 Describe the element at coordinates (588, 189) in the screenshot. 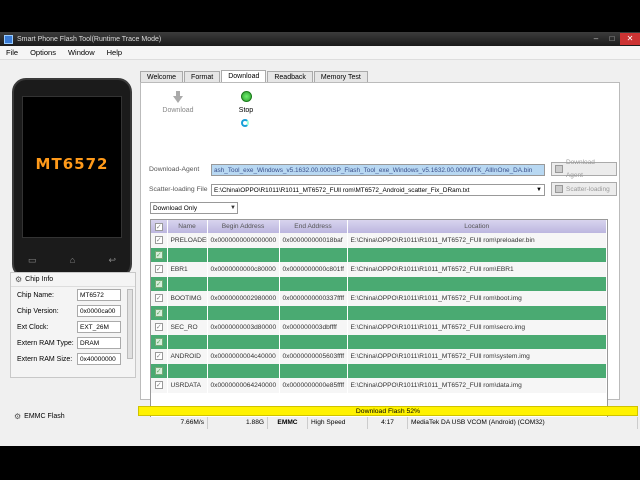

I see `scatter-loading-button-label: Scatter-loading` at that location.